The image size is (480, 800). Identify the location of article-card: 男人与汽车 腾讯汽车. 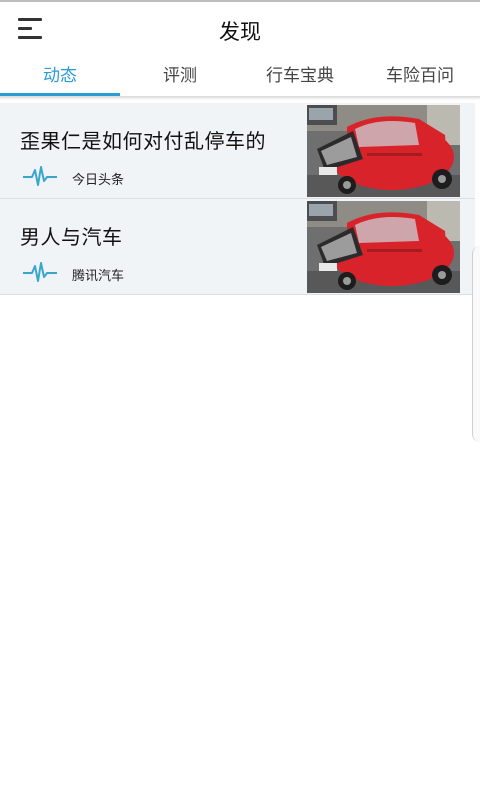
(237, 247).